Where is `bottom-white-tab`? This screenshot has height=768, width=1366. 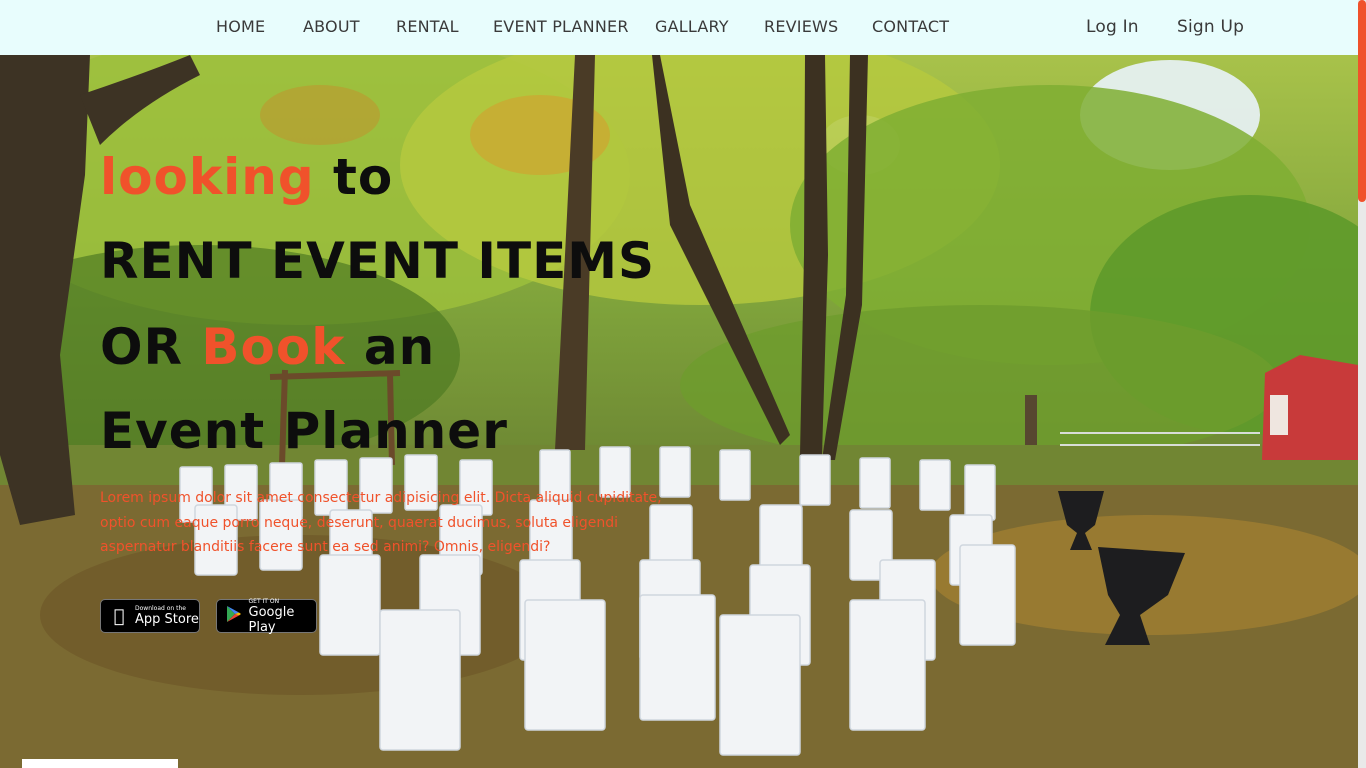
bottom-white-tab is located at coordinates (100, 763).